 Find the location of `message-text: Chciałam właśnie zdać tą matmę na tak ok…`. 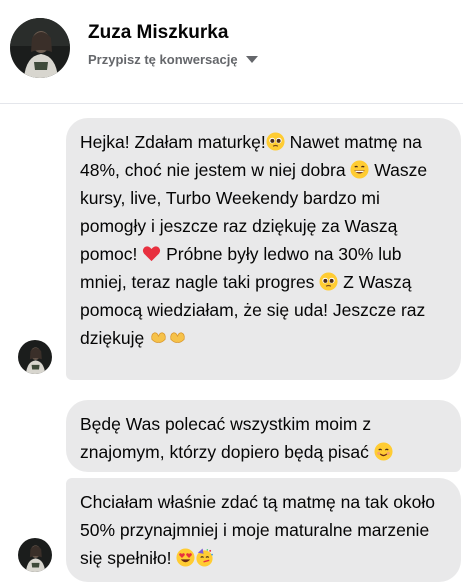

message-text: Chciałam właśnie zdać tą matmę na tak ok… is located at coordinates (258, 530).